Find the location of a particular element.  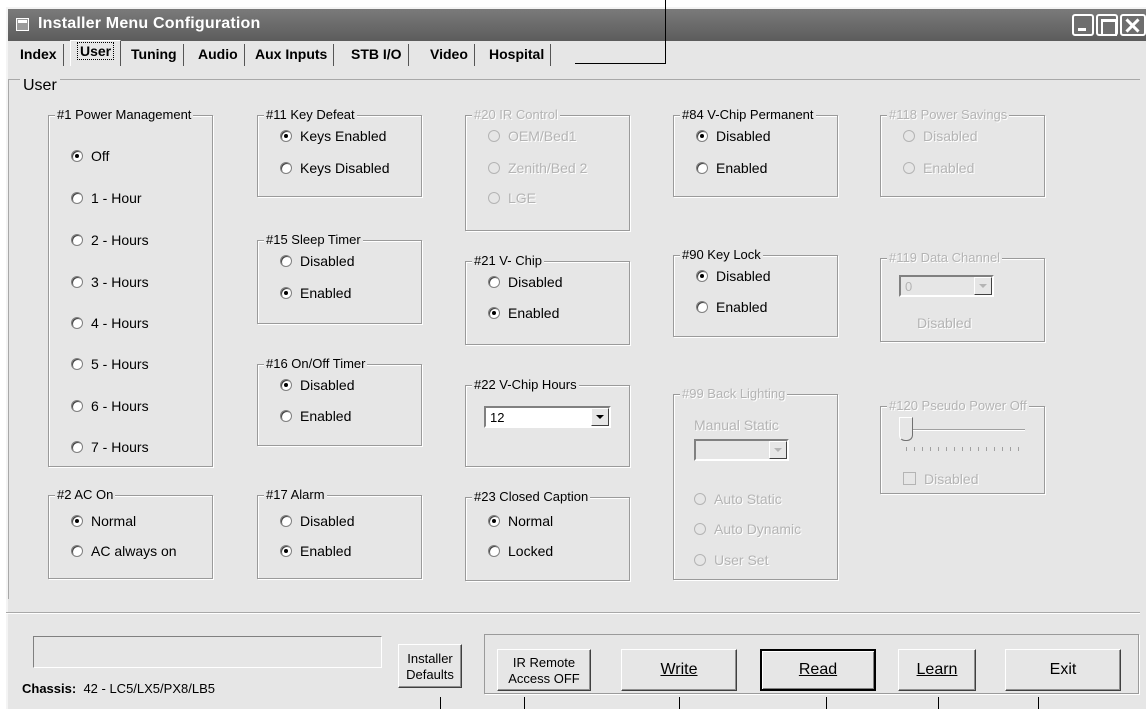

group-data-channel: #119 Data Channel 0 Disabled is located at coordinates (962, 296).